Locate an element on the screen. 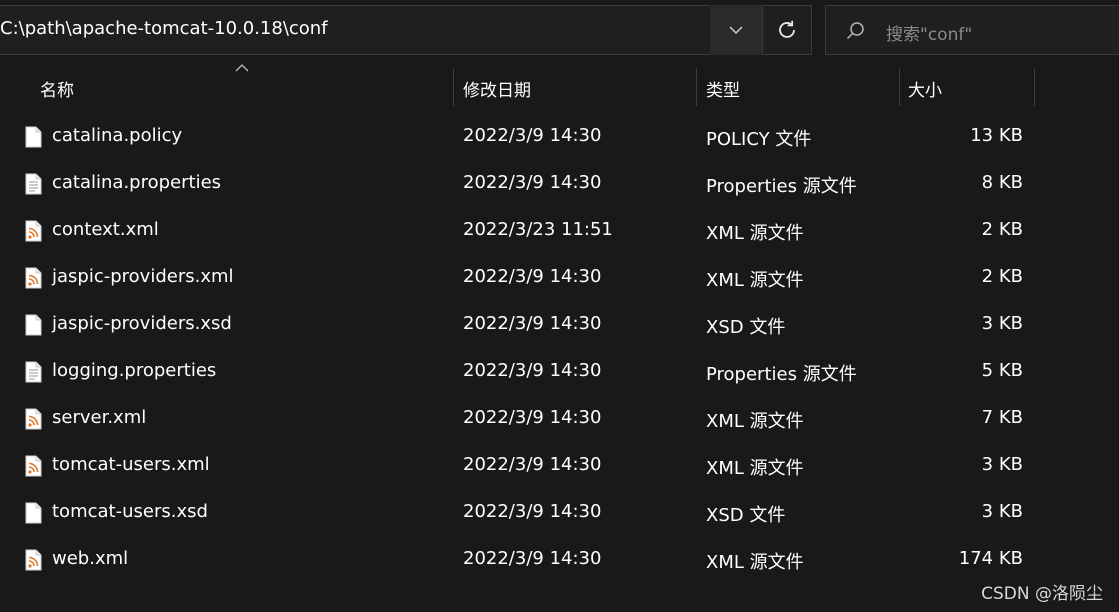 The height and width of the screenshot is (612, 1119). file-row: context.xml 2022/3/23 11:51 XML 源文件 2 KB is located at coordinates (559, 231).